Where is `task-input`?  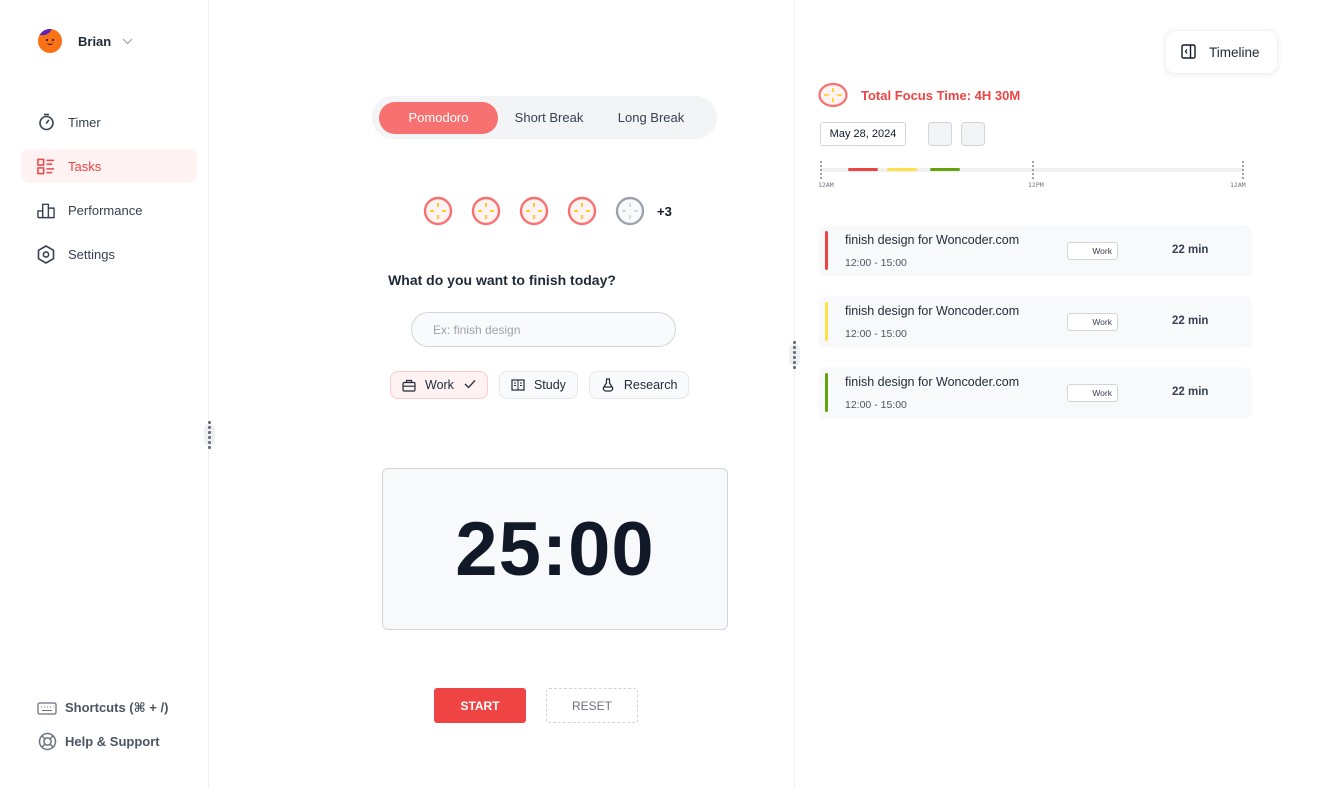 task-input is located at coordinates (543, 329).